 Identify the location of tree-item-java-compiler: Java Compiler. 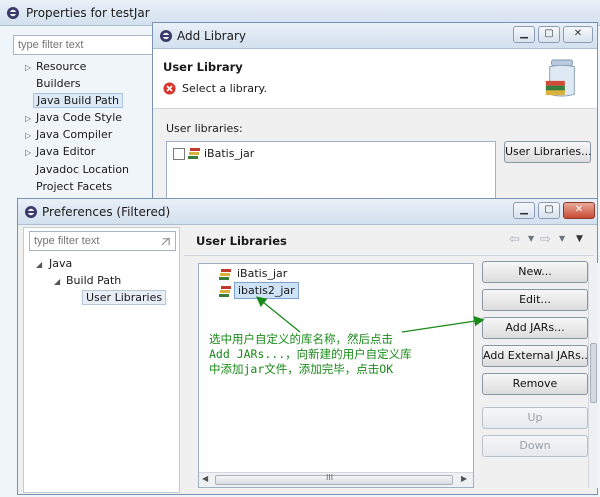
(74, 134).